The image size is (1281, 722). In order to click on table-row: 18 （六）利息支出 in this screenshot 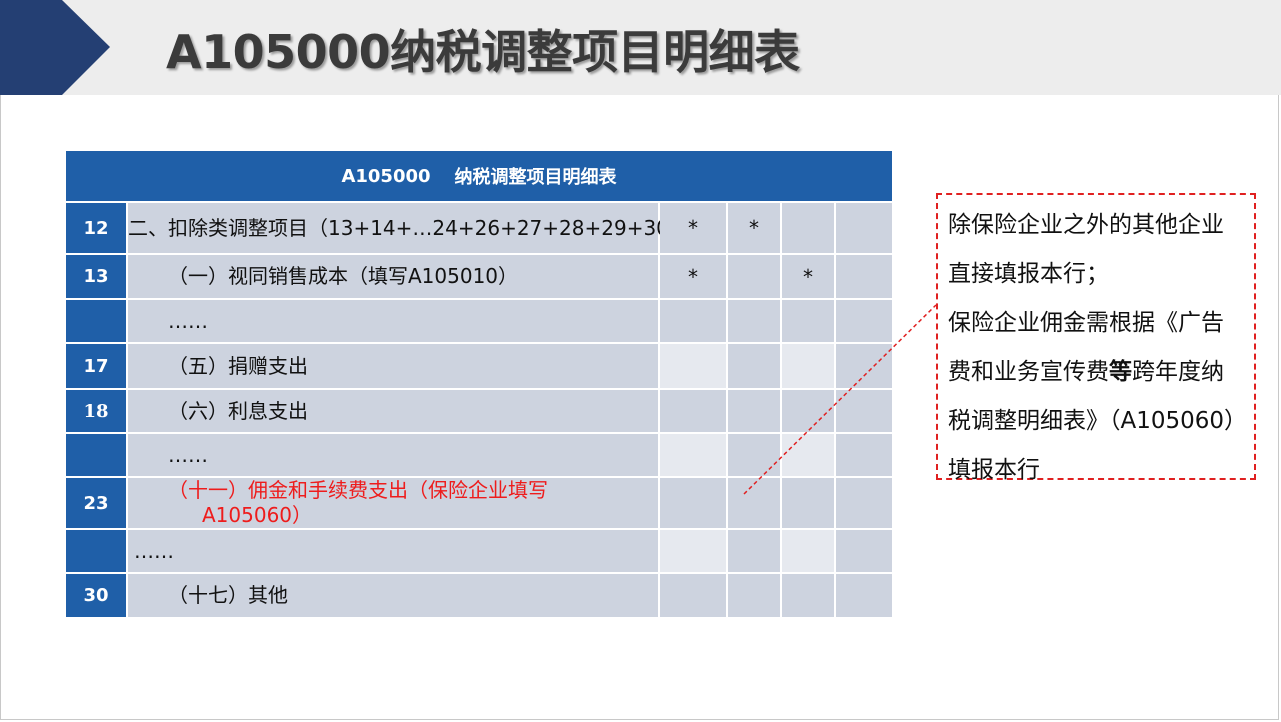, I will do `click(479, 412)`.